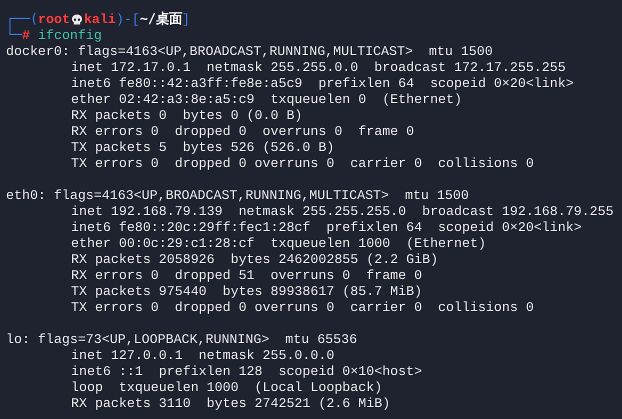  Describe the element at coordinates (318, 68) in the screenshot. I see `output-line: inet 172.17.0.1 netmask 255.255.0.0 broadcast 172.17.255.255` at that location.